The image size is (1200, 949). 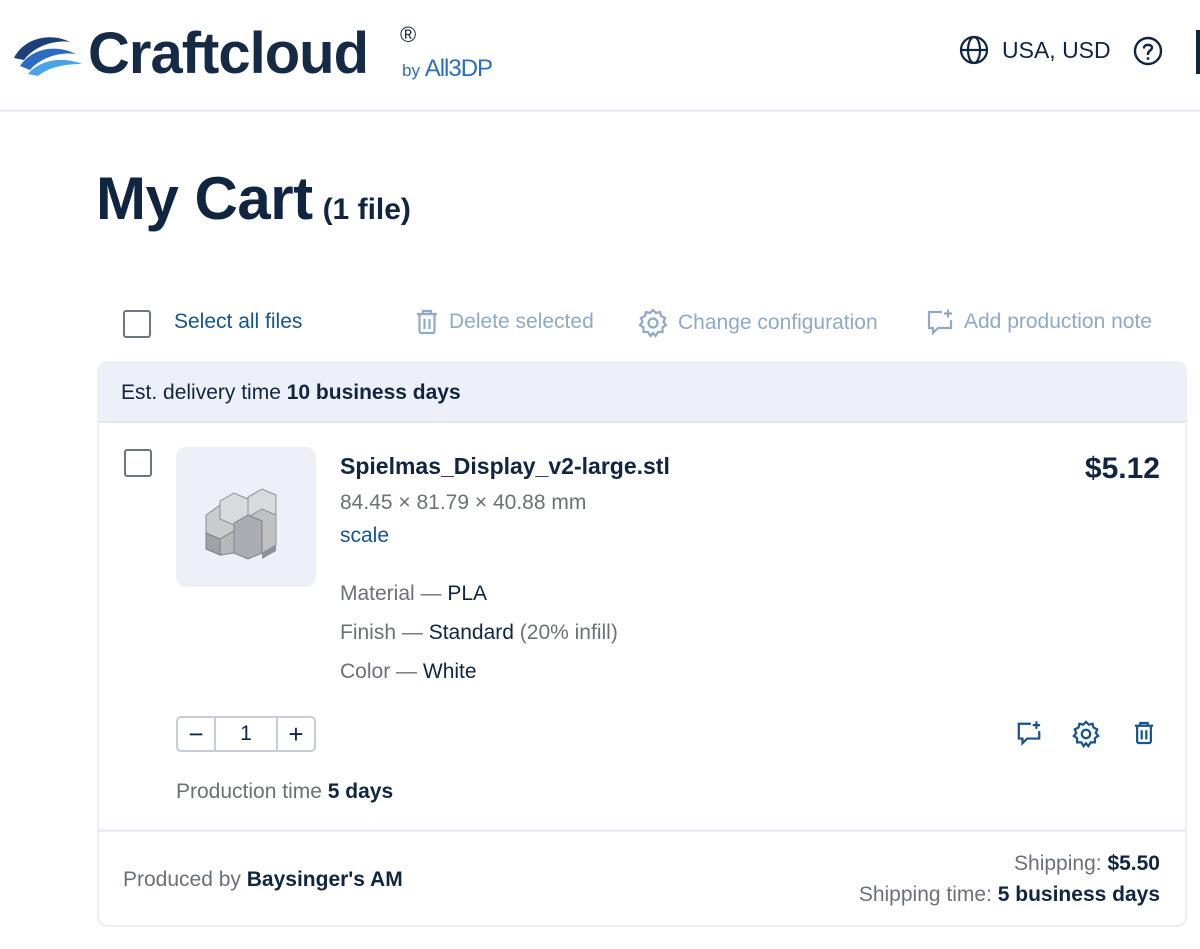 I want to click on shipping-time-value: 5 business days, so click(x=1078, y=894).